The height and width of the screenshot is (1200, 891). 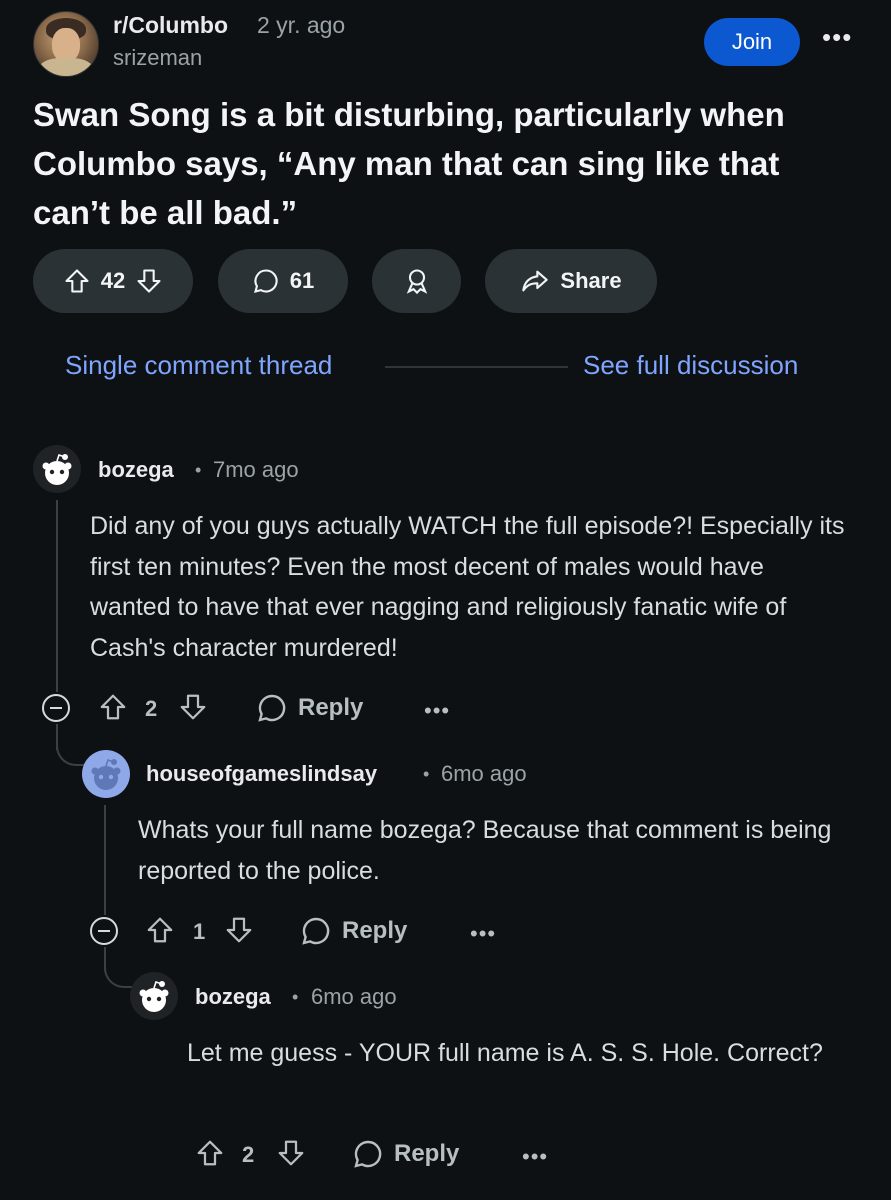 What do you see at coordinates (535, 281) in the screenshot?
I see `share-icon` at bounding box center [535, 281].